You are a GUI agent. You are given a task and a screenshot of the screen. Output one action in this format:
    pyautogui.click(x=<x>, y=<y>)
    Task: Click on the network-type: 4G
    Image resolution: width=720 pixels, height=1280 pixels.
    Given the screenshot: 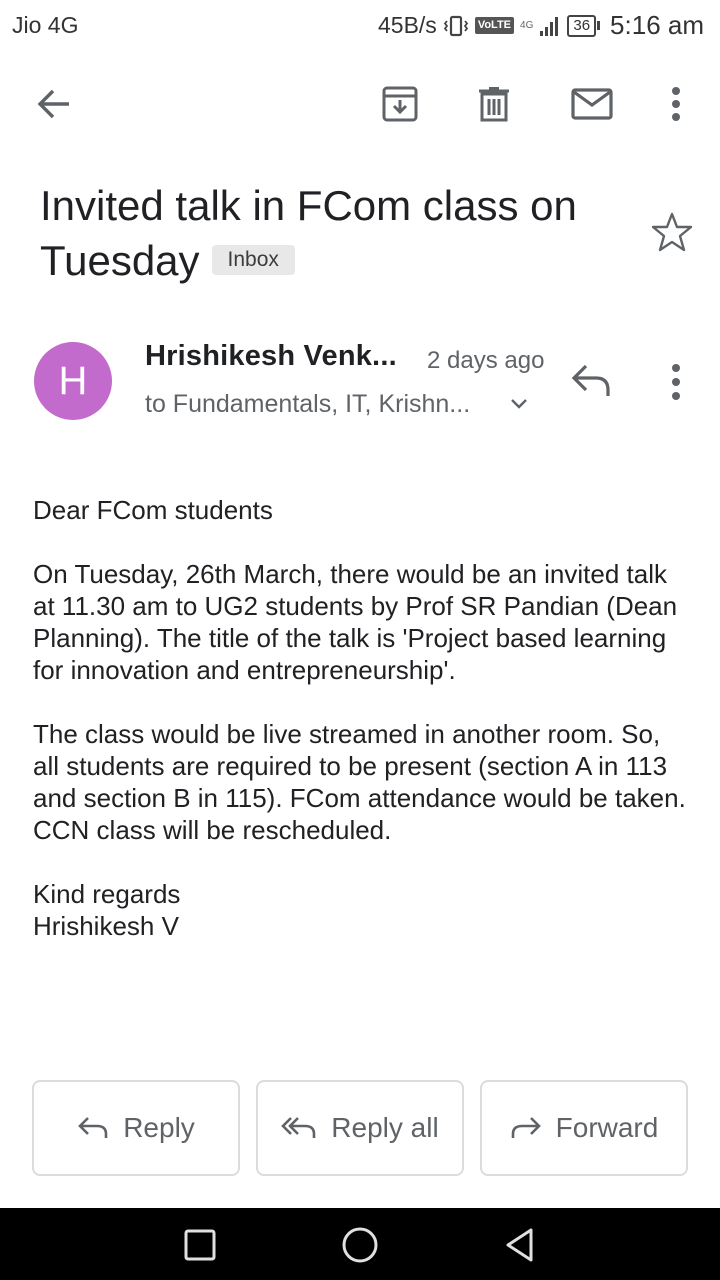 What is the action you would take?
    pyautogui.click(x=527, y=25)
    